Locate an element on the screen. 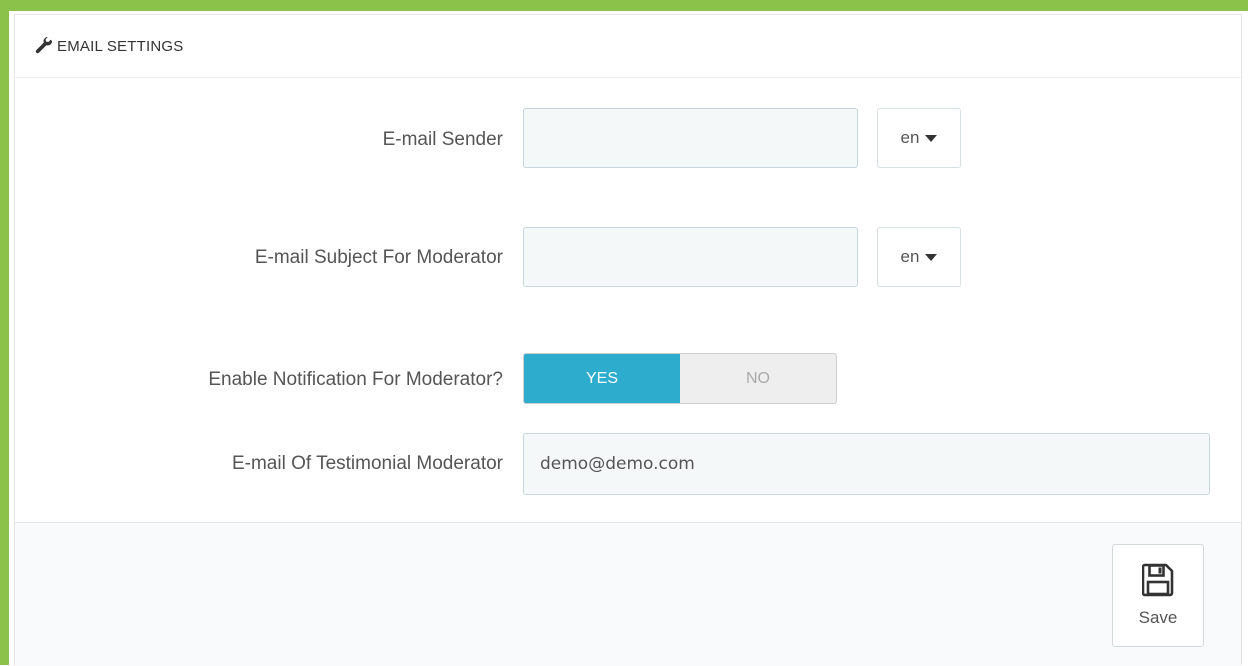  toggle-yes-option: YES is located at coordinates (602, 378).